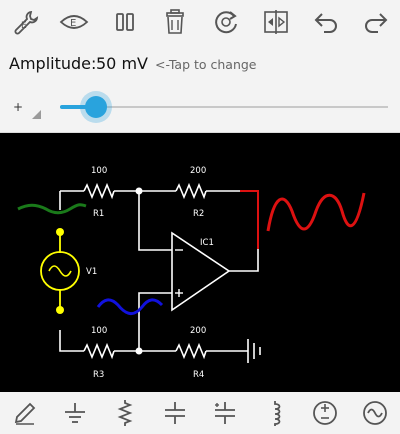  What do you see at coordinates (98, 375) in the screenshot?
I see `r3-name: R3` at bounding box center [98, 375].